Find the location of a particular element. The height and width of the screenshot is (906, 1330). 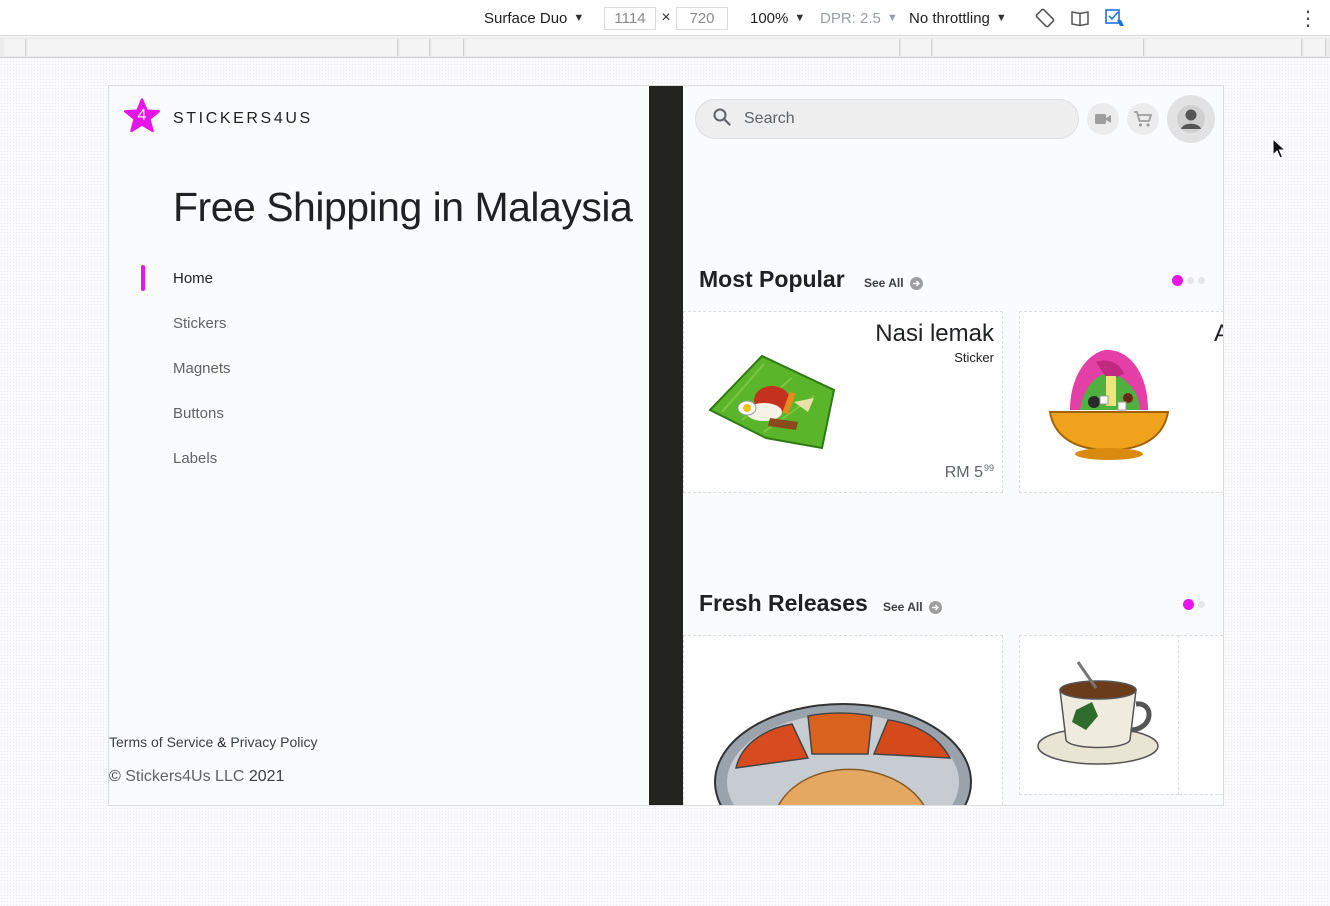

see-all-fresh-link: See All is located at coordinates (912, 607).